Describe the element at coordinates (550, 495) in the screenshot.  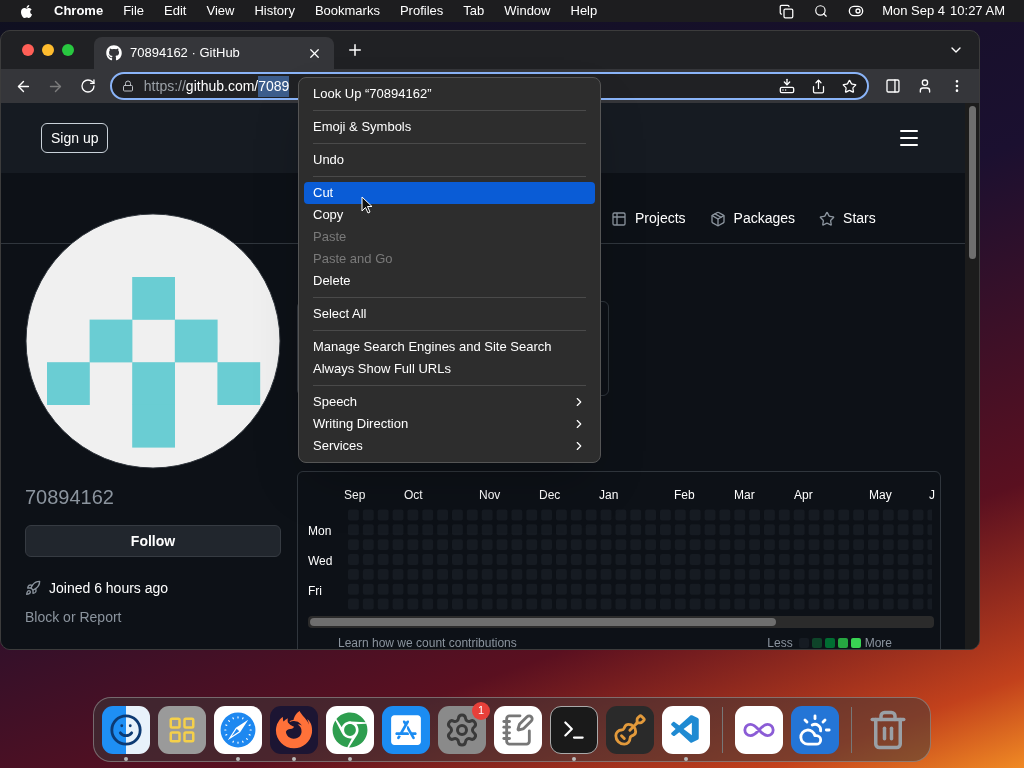
I see `month-label: Dec` at that location.